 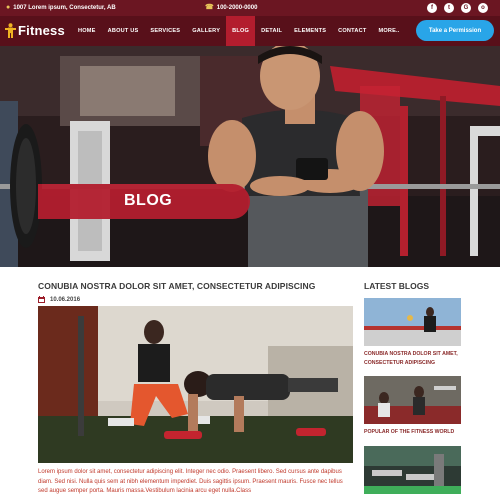 I want to click on google-plus-icon: G, so click(x=466, y=8).